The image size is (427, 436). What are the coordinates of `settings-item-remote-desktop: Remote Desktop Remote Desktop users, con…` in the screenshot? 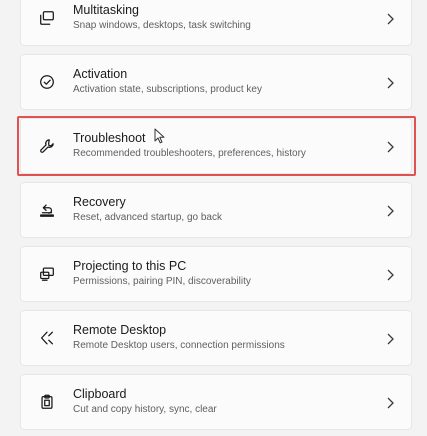 It's located at (216, 338).